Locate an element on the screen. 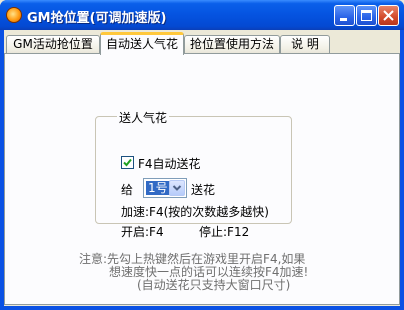 This screenshot has height=310, width=404. title-bar: GM抢位置(可调加速版) is located at coordinates (202, 15).